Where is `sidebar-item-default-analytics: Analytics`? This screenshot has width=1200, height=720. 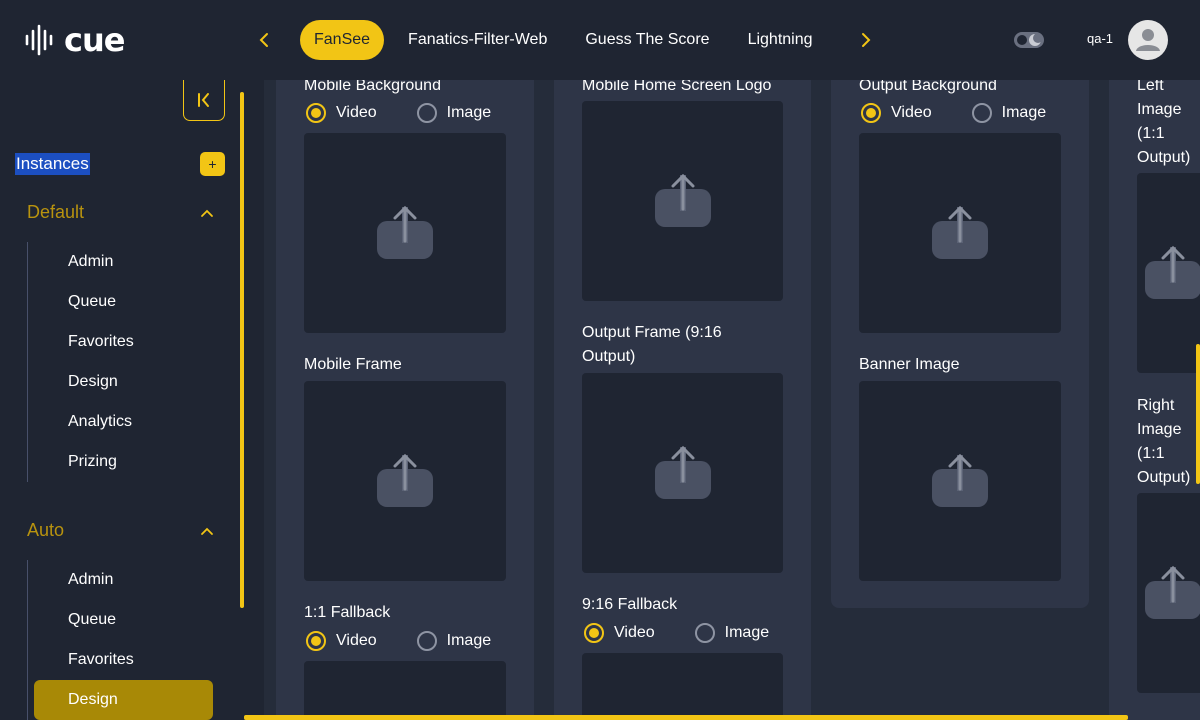 sidebar-item-default-analytics: Analytics is located at coordinates (100, 422).